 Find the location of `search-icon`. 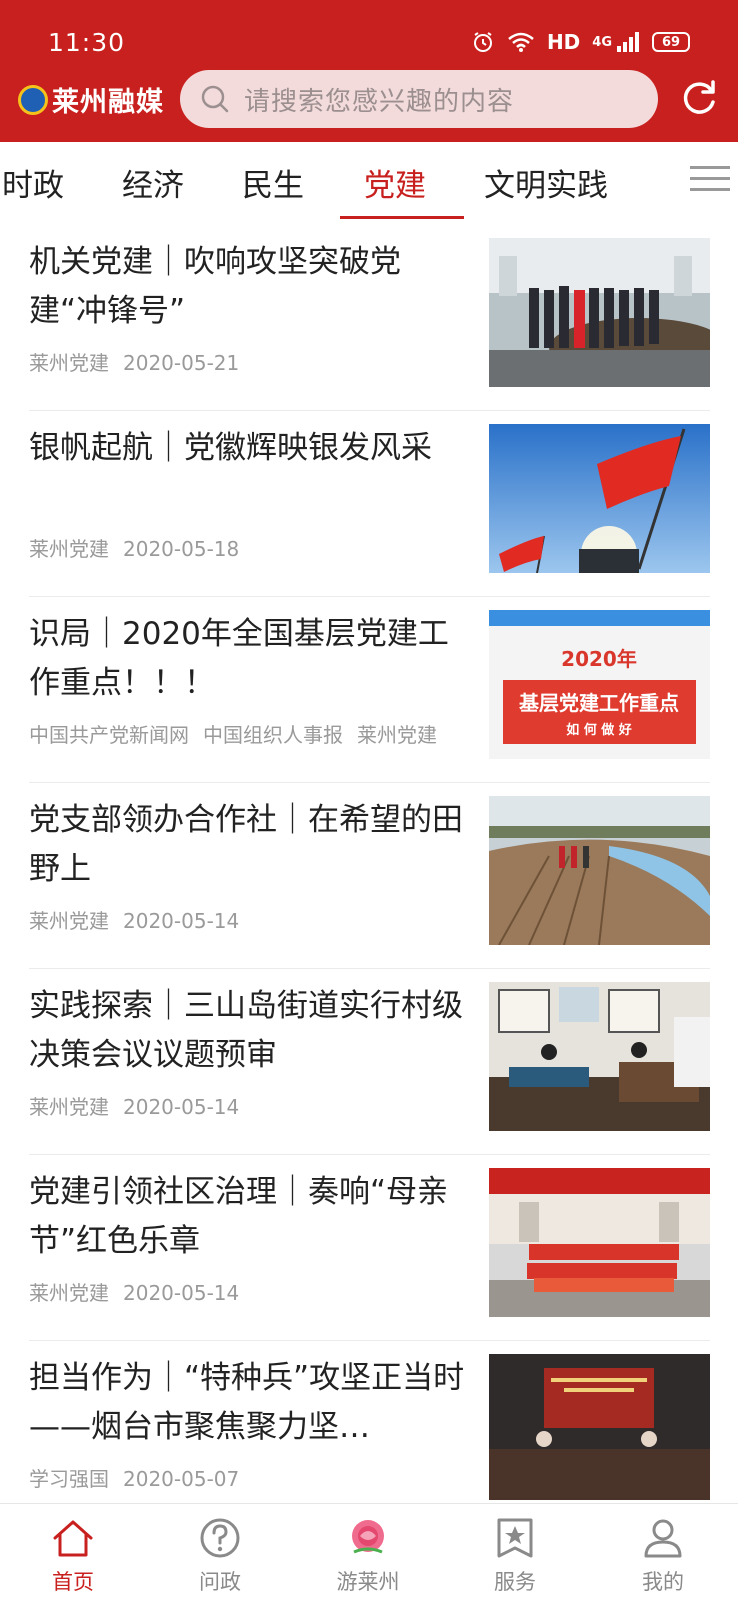

search-icon is located at coordinates (215, 99).